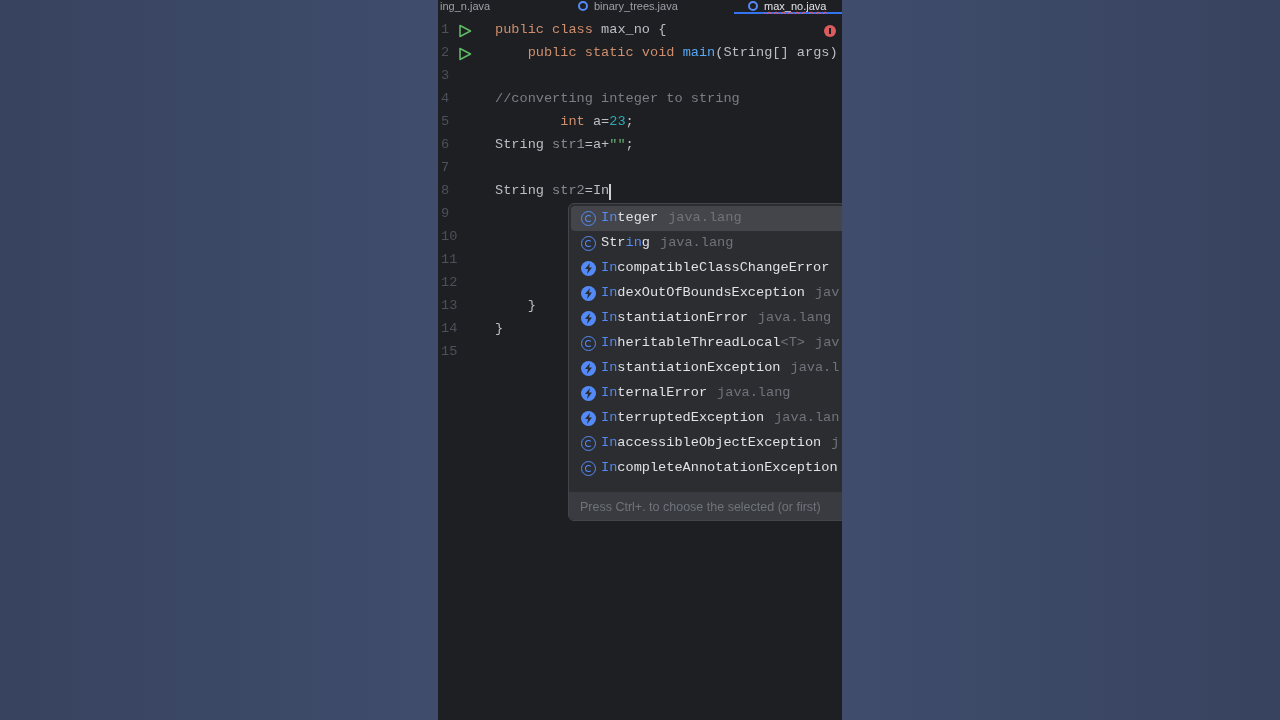  Describe the element at coordinates (682, 53) in the screenshot. I see `code-line: public static void main(String[] args)` at that location.